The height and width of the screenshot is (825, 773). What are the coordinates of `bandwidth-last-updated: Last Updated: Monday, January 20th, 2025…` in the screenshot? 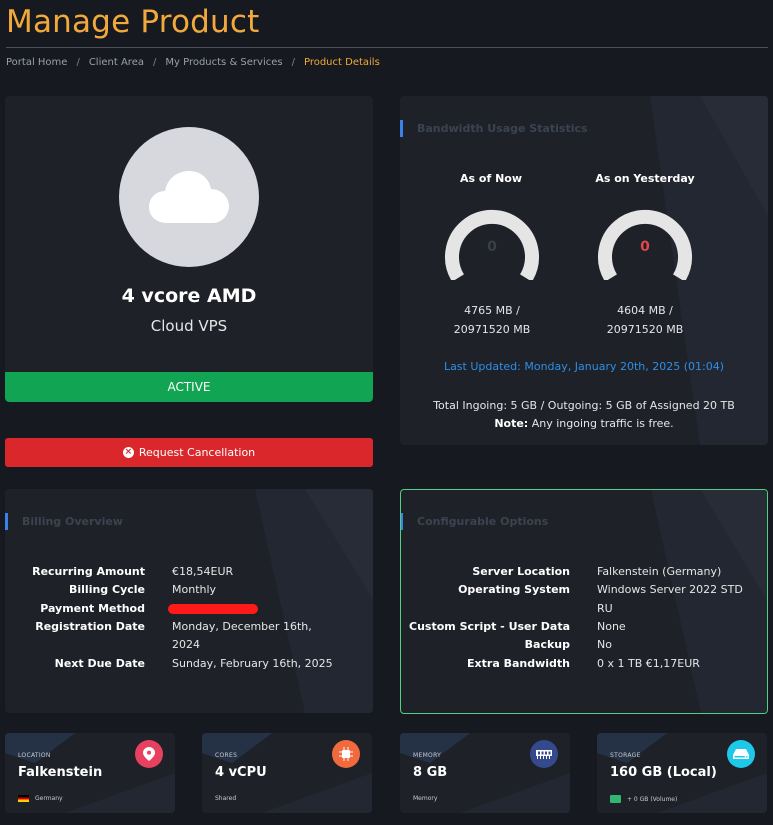 It's located at (584, 366).